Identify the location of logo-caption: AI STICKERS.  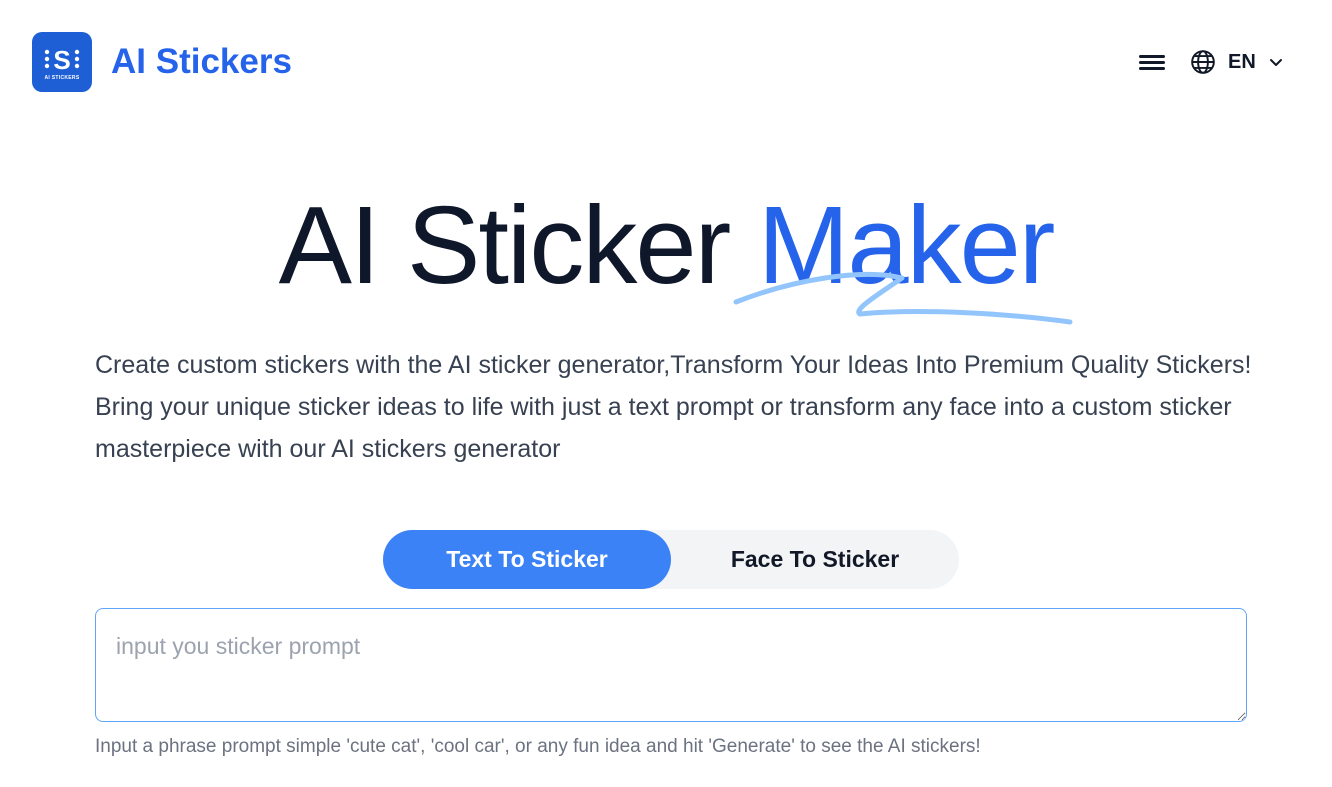
(62, 77).